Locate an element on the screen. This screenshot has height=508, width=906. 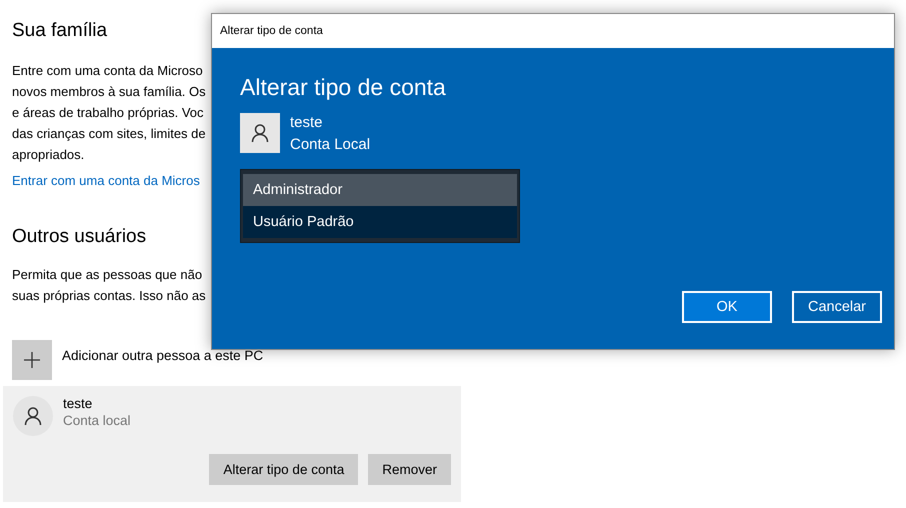
plus-icon is located at coordinates (32, 360).